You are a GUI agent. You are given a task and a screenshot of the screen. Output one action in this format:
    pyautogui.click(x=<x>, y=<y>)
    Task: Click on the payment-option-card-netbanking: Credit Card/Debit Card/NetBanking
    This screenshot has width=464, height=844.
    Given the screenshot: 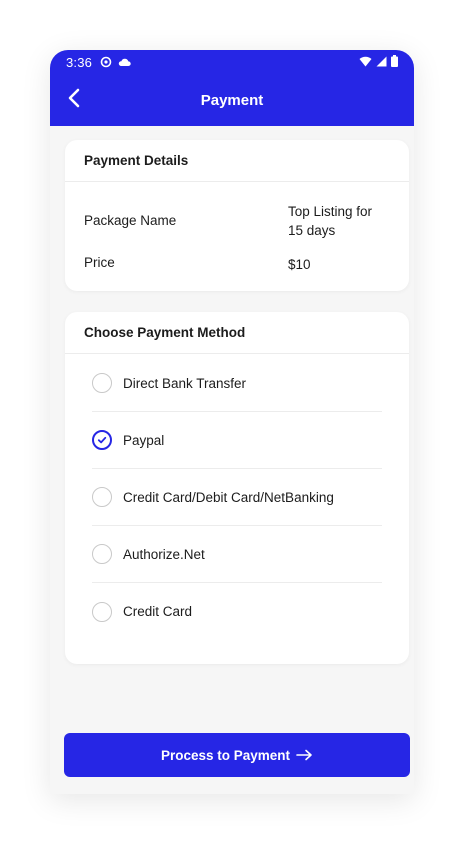 What is the action you would take?
    pyautogui.click(x=237, y=497)
    